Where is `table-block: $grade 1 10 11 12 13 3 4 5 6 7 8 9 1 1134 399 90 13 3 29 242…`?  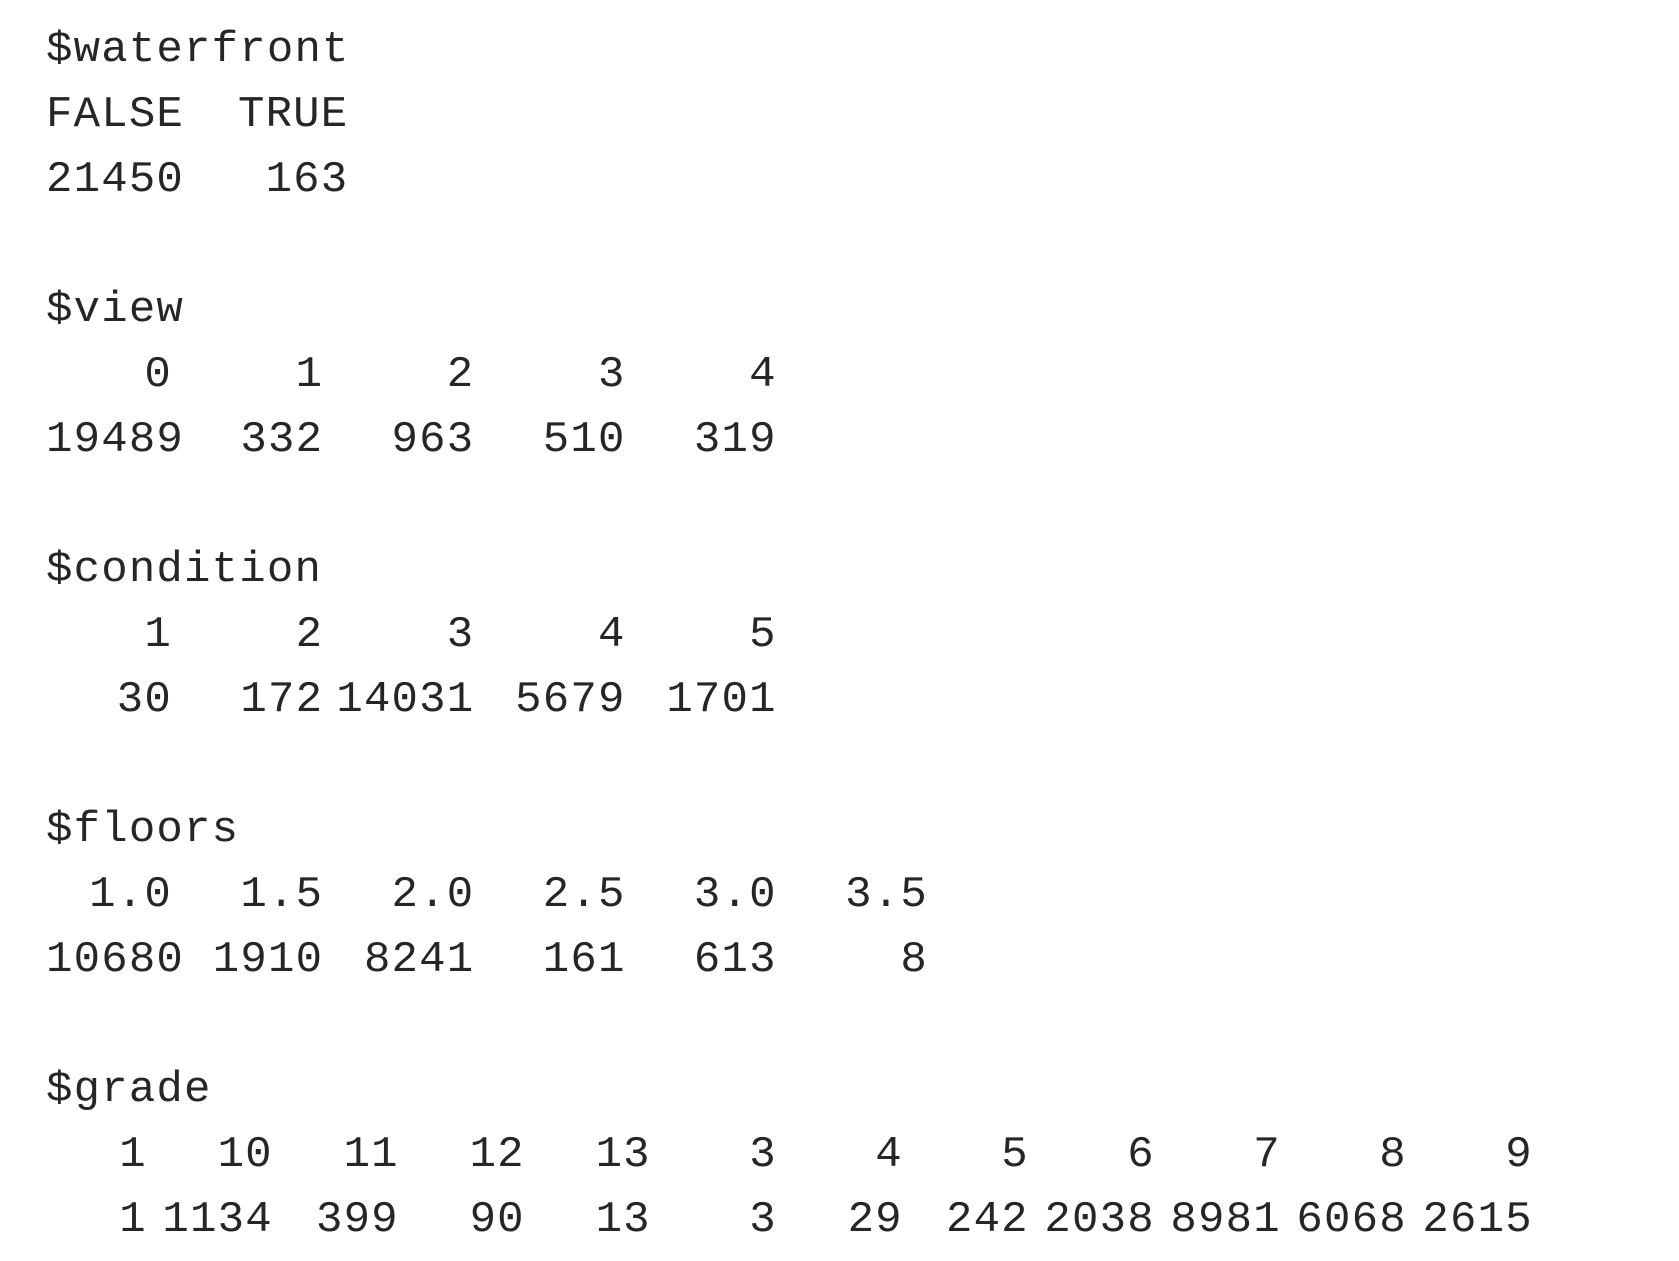 table-block: $grade 1 10 11 12 13 3 4 5 6 7 8 9 1 1134 399 90 13 3 29 242… is located at coordinates (789, 1155).